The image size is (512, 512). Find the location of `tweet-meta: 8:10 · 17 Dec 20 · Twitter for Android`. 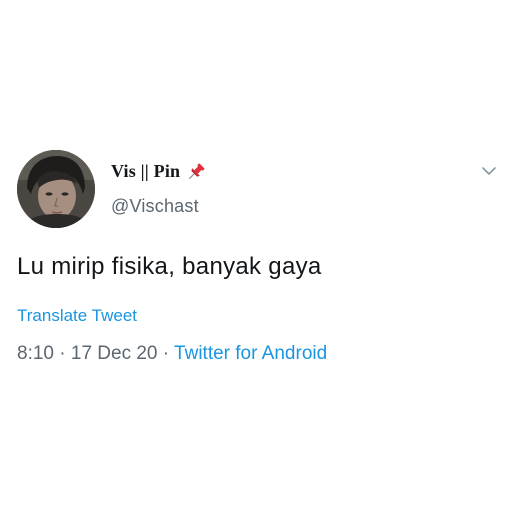

tweet-meta: 8:10 · 17 Dec 20 · Twitter for Android is located at coordinates (172, 354).